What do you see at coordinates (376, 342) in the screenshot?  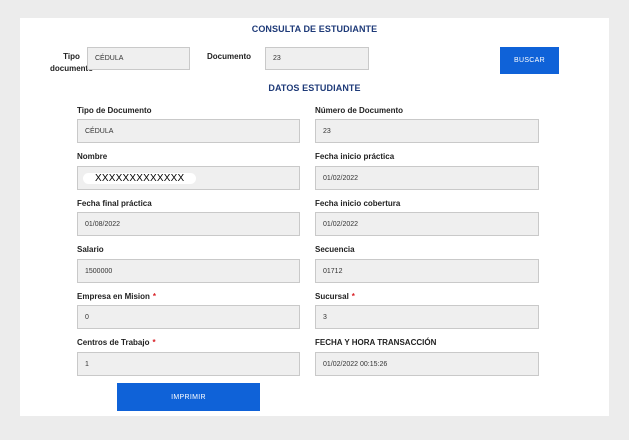 I see `fecha-hora-transaccion-label: FECHA Y HORA TRANSACCIÓN` at bounding box center [376, 342].